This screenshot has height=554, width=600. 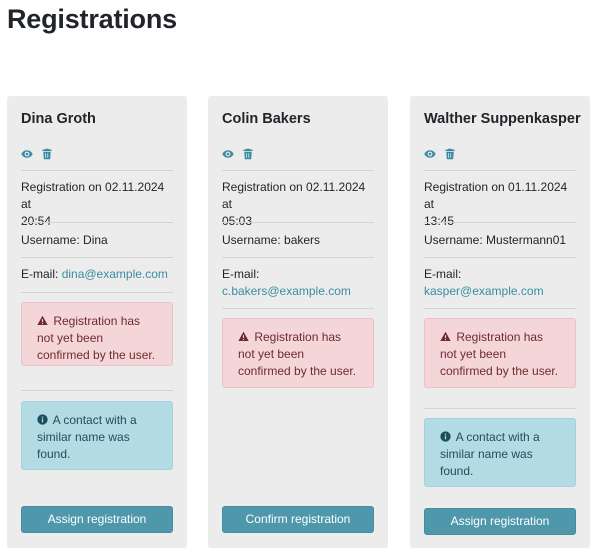 What do you see at coordinates (496, 195) in the screenshot?
I see `registration-date-line1: Registration on 01.11.2024 at` at bounding box center [496, 195].